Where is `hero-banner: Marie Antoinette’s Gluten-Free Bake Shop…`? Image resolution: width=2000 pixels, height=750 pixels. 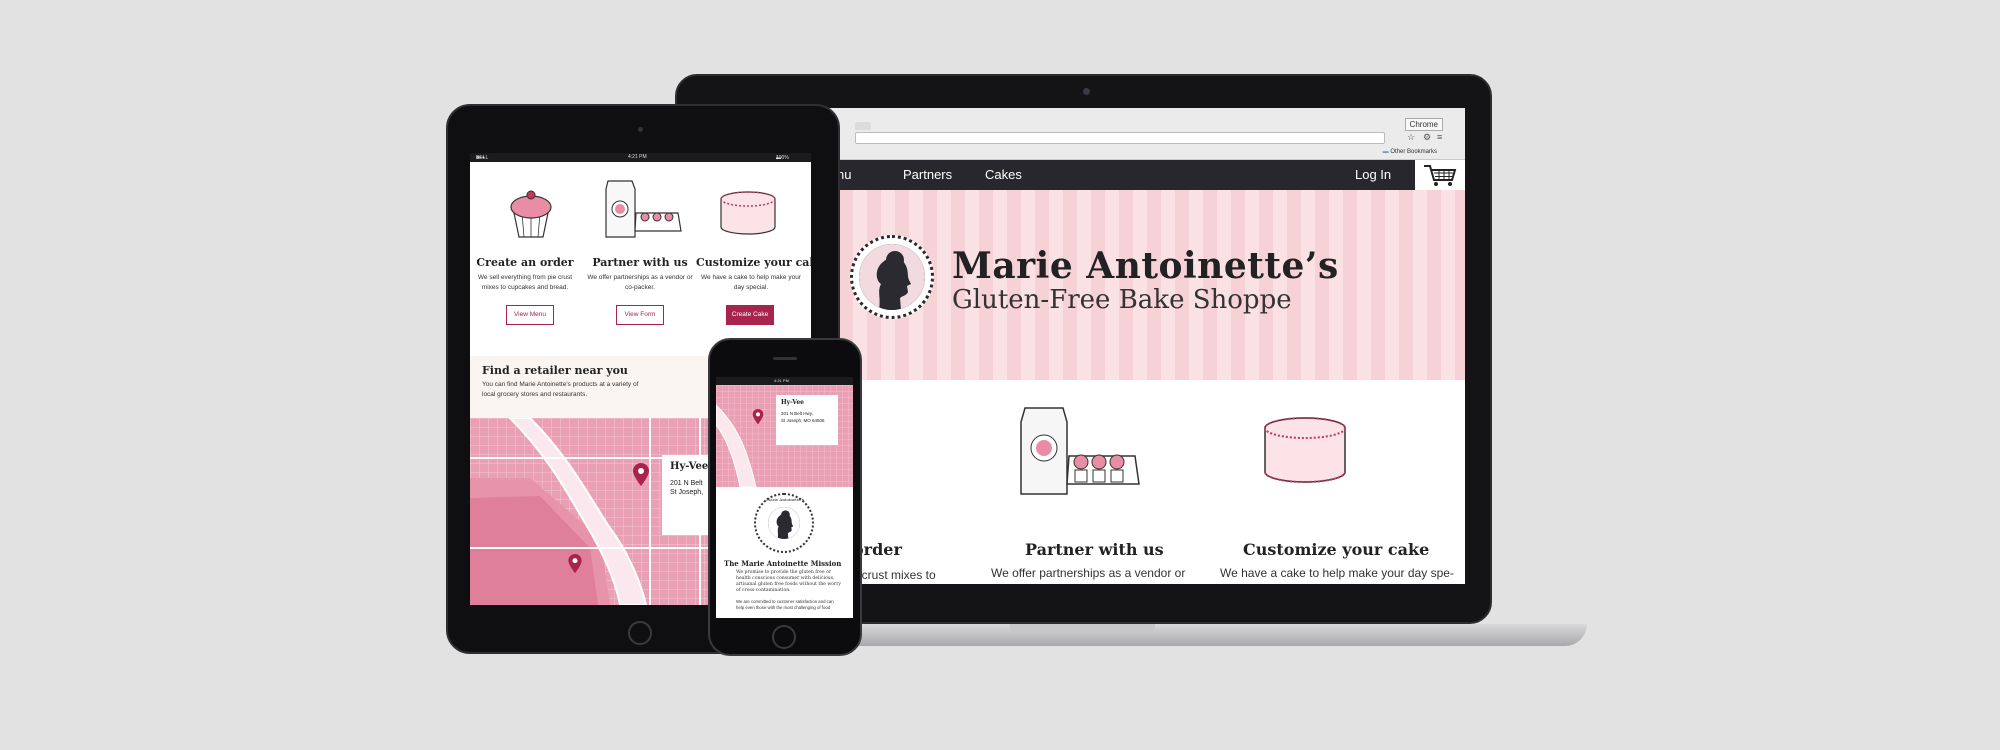 hero-banner: Marie Antoinette’s Gluten-Free Bake Shop… is located at coordinates (1145, 285).